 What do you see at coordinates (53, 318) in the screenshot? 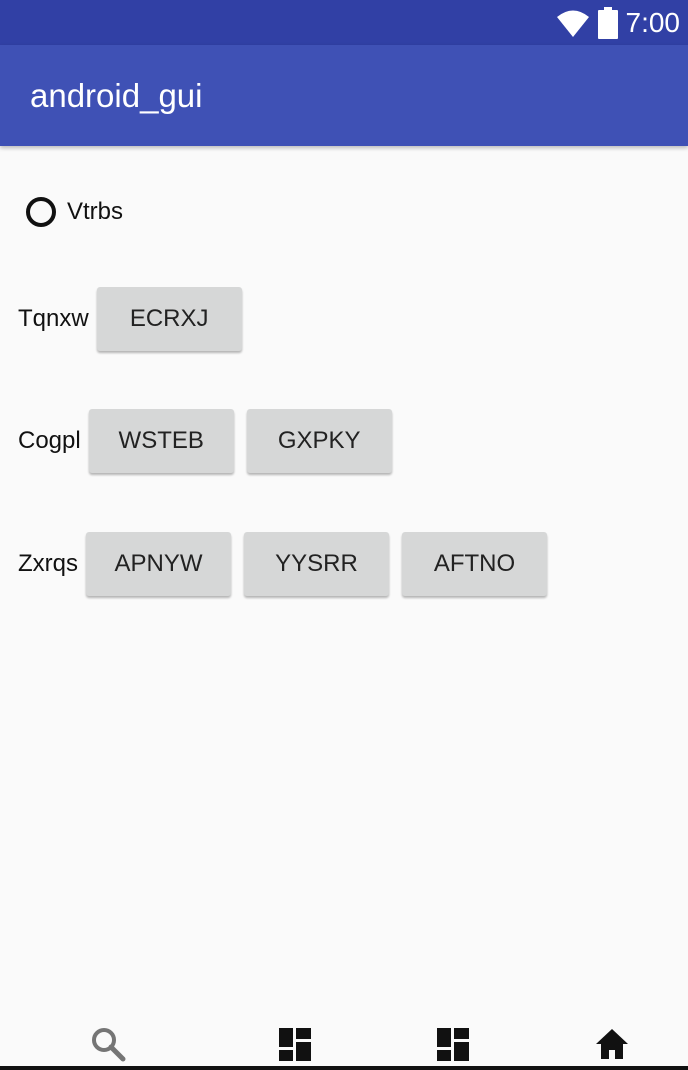
I see `row-label-tqnxw: Tqnxw` at bounding box center [53, 318].